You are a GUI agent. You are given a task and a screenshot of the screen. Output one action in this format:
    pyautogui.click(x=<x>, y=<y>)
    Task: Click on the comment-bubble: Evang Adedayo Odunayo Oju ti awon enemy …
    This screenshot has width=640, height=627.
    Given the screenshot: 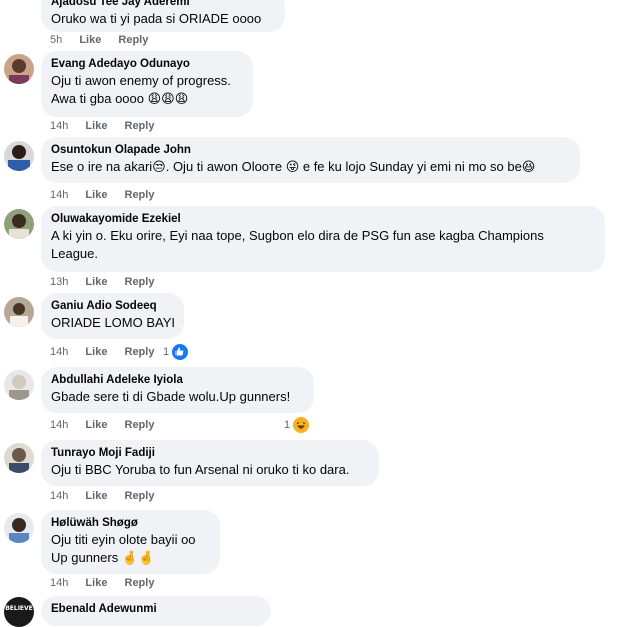 What is the action you would take?
    pyautogui.click(x=147, y=84)
    